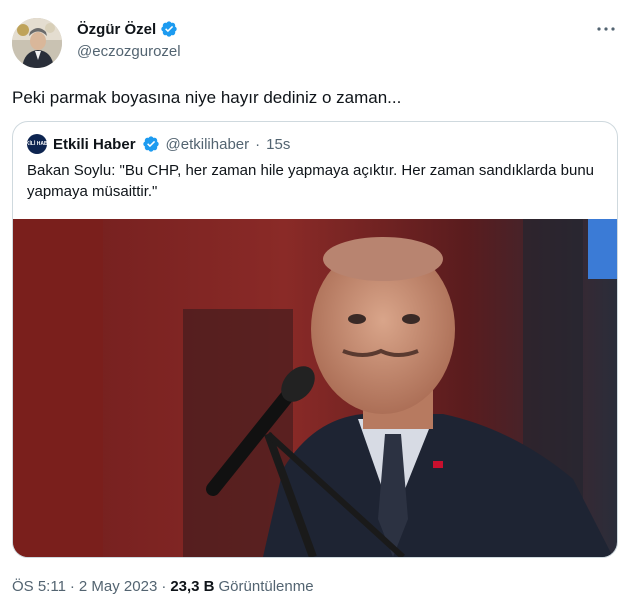  What do you see at coordinates (39, 586) in the screenshot?
I see `tweet-time: ÖS 5:11` at bounding box center [39, 586].